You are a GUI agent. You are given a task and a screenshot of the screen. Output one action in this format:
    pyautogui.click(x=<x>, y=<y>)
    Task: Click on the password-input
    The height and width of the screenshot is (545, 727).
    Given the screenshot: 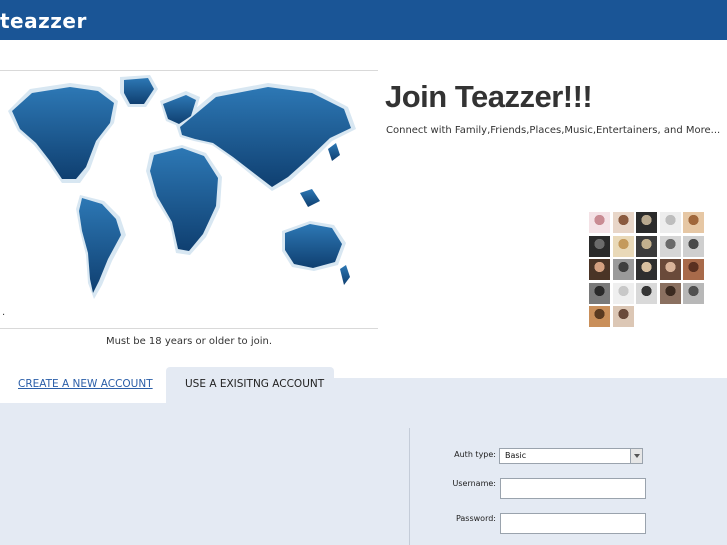 What is the action you would take?
    pyautogui.click(x=573, y=523)
    